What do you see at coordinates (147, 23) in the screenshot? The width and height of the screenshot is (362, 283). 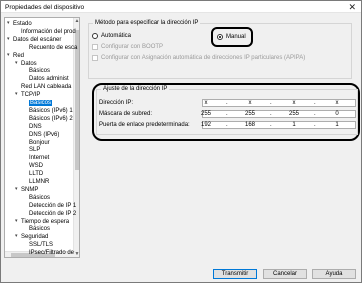 I see `ip-method-legend: Método para especificar la dirección IP` at bounding box center [147, 23].